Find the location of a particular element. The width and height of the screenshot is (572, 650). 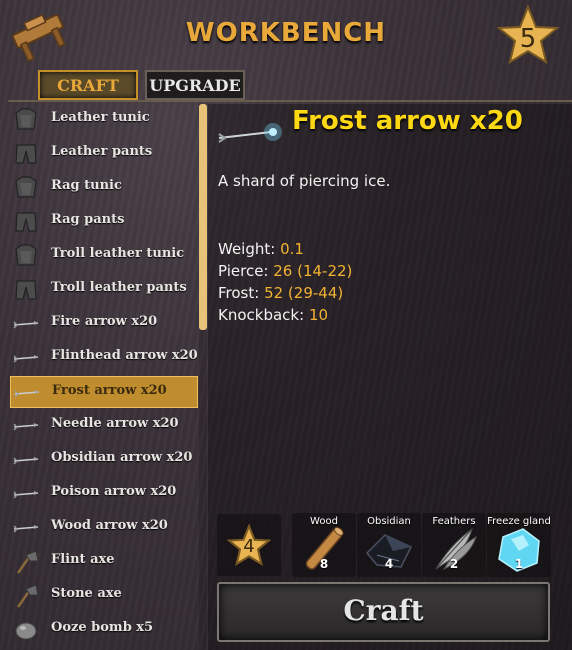

stat-weight-value: 0.1 is located at coordinates (292, 249).